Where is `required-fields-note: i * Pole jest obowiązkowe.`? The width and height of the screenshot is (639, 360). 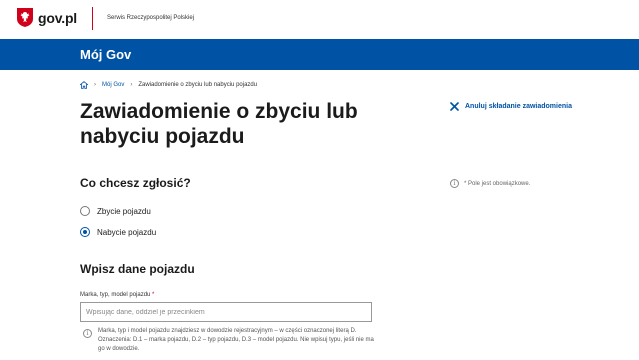
required-fields-note: i * Pole jest obowiązkowe. is located at coordinates (490, 183).